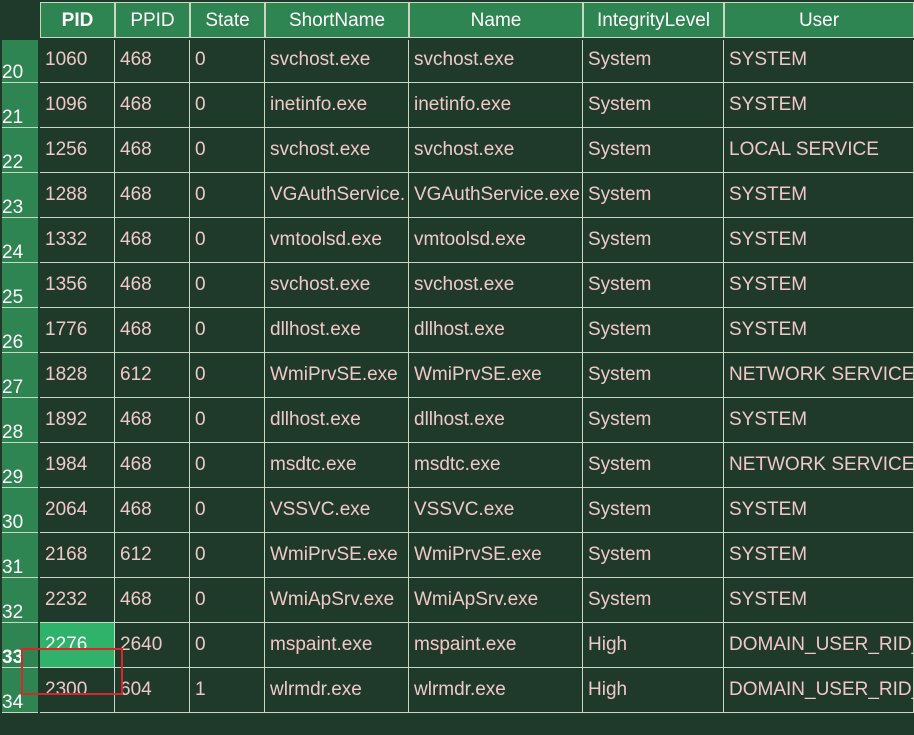 The image size is (914, 735). Describe the element at coordinates (819, 150) in the screenshot. I see `cell-user: LOCAL SERVICE` at that location.